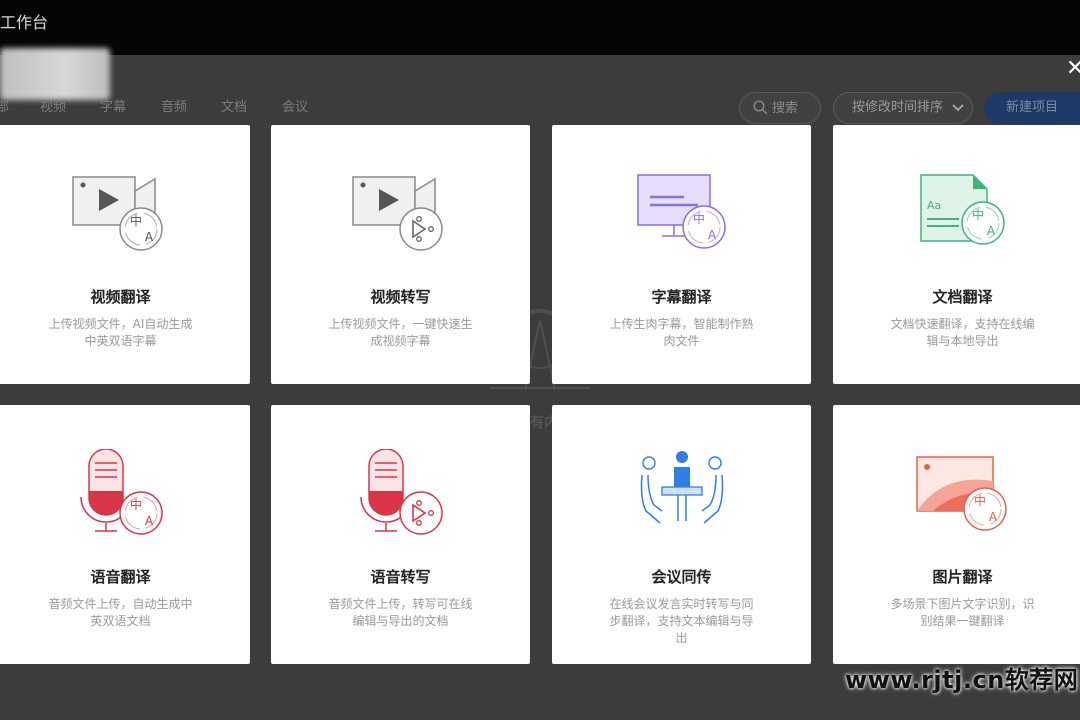 This screenshot has width=1080, height=720. What do you see at coordinates (400, 332) in the screenshot?
I see `card-description: 上传视频文件，一键快速生成视频字幕` at bounding box center [400, 332].